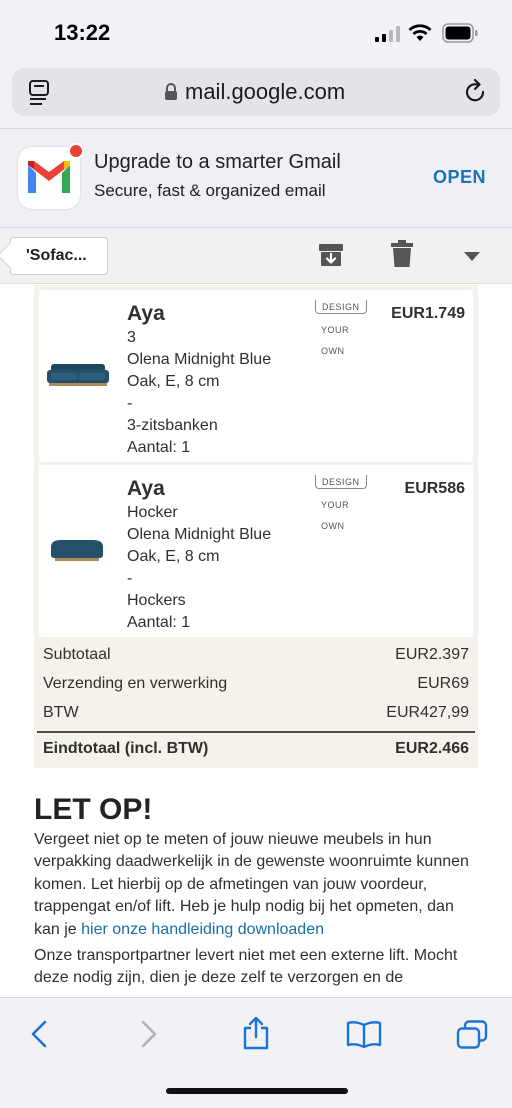 The width and height of the screenshot is (512, 1108). I want to click on open-app-button: OPEN, so click(459, 177).